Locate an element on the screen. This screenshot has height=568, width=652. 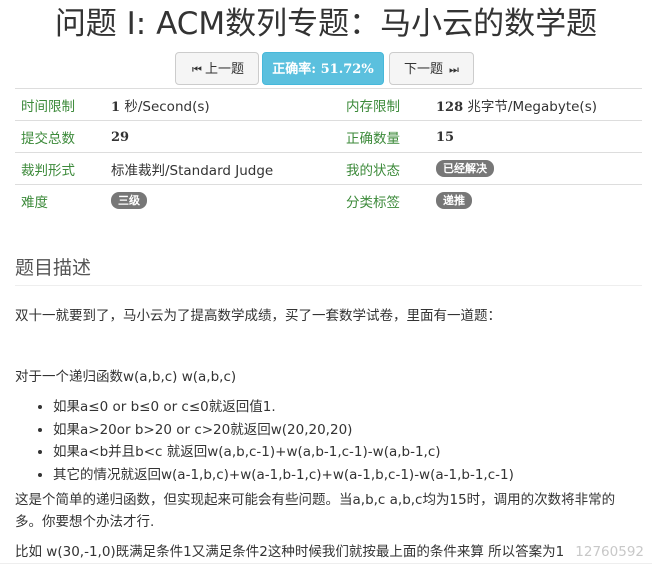
next-problem-label: 下一题 is located at coordinates (424, 69).